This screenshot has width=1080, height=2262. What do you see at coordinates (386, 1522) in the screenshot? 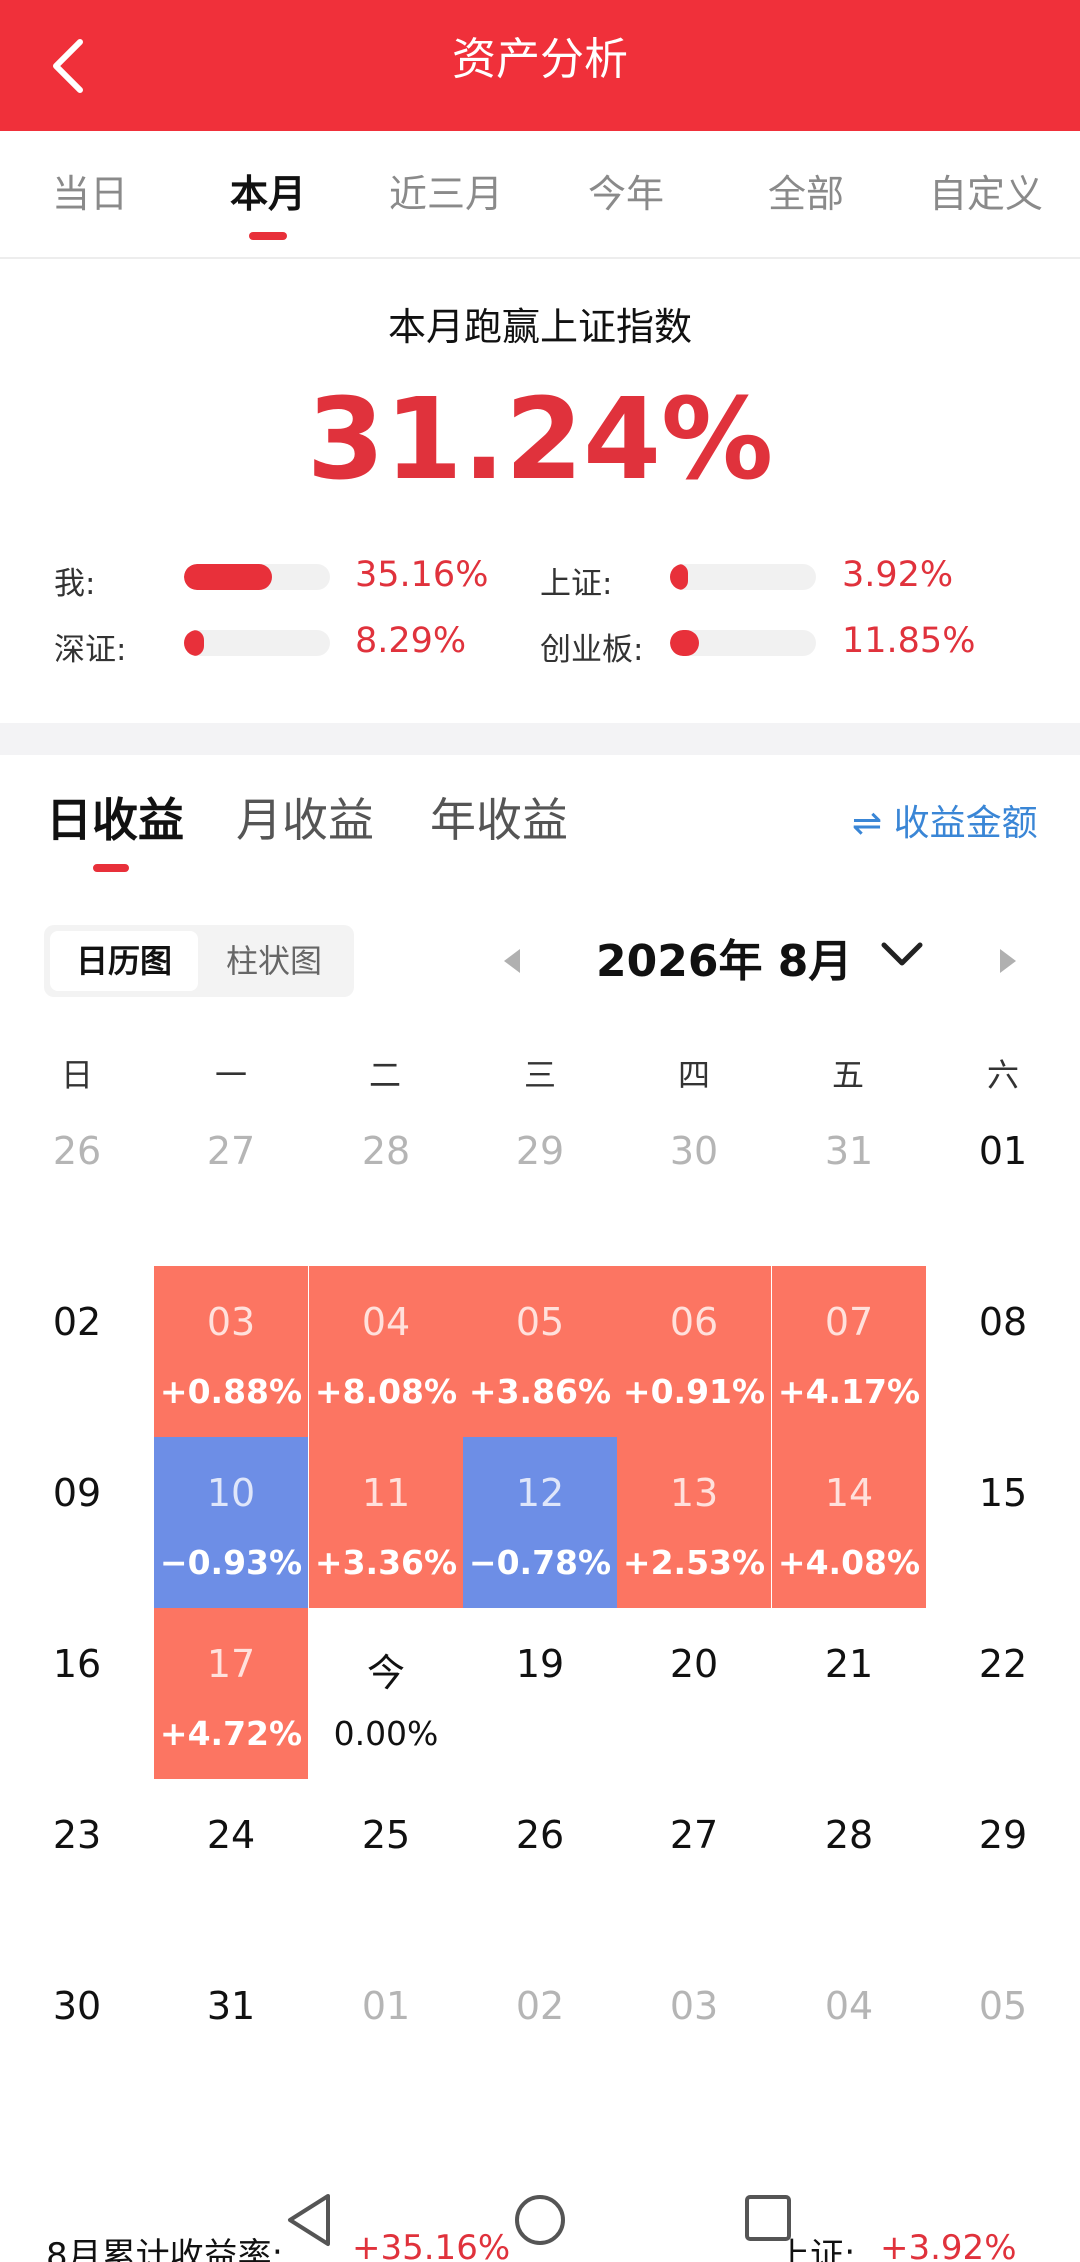
I see `calendar-day-cell: 11 +3.36%` at bounding box center [386, 1522].